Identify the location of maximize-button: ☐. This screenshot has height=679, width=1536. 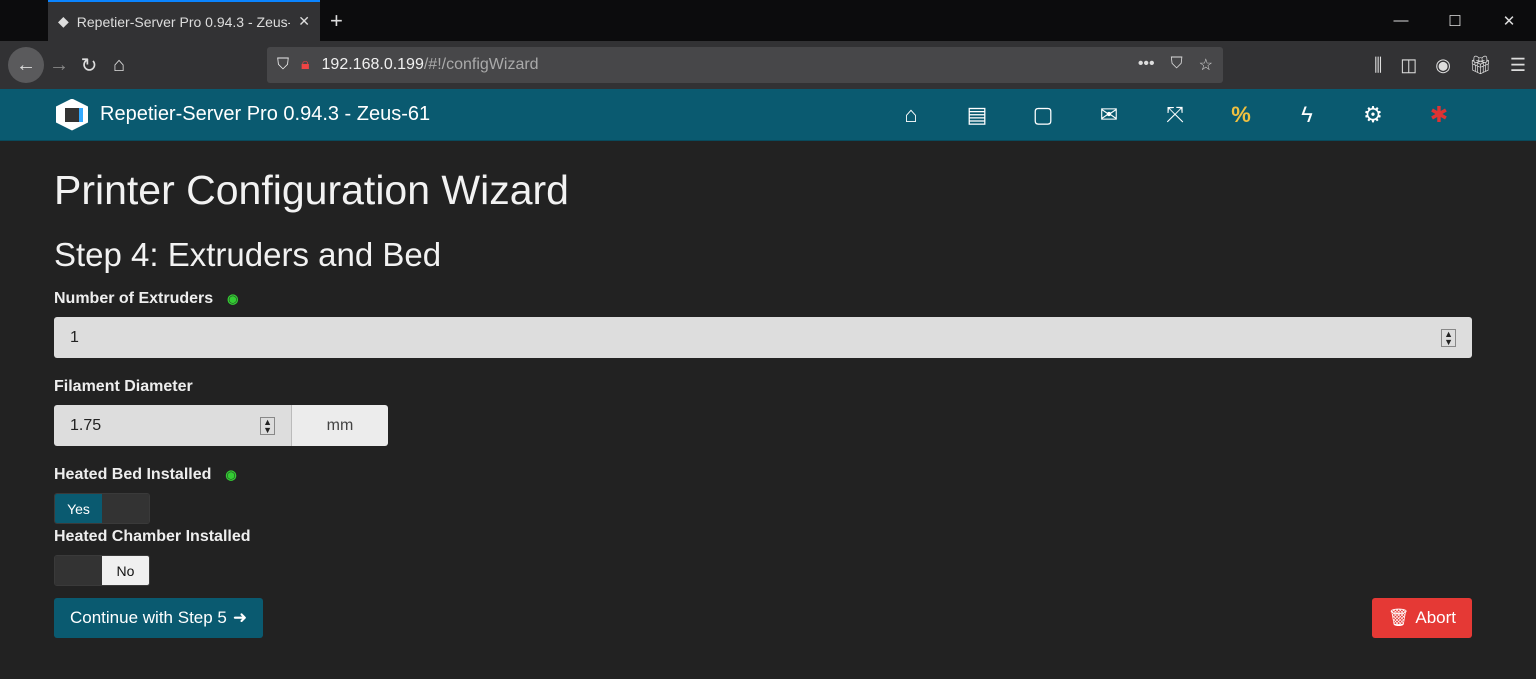
(1455, 20).